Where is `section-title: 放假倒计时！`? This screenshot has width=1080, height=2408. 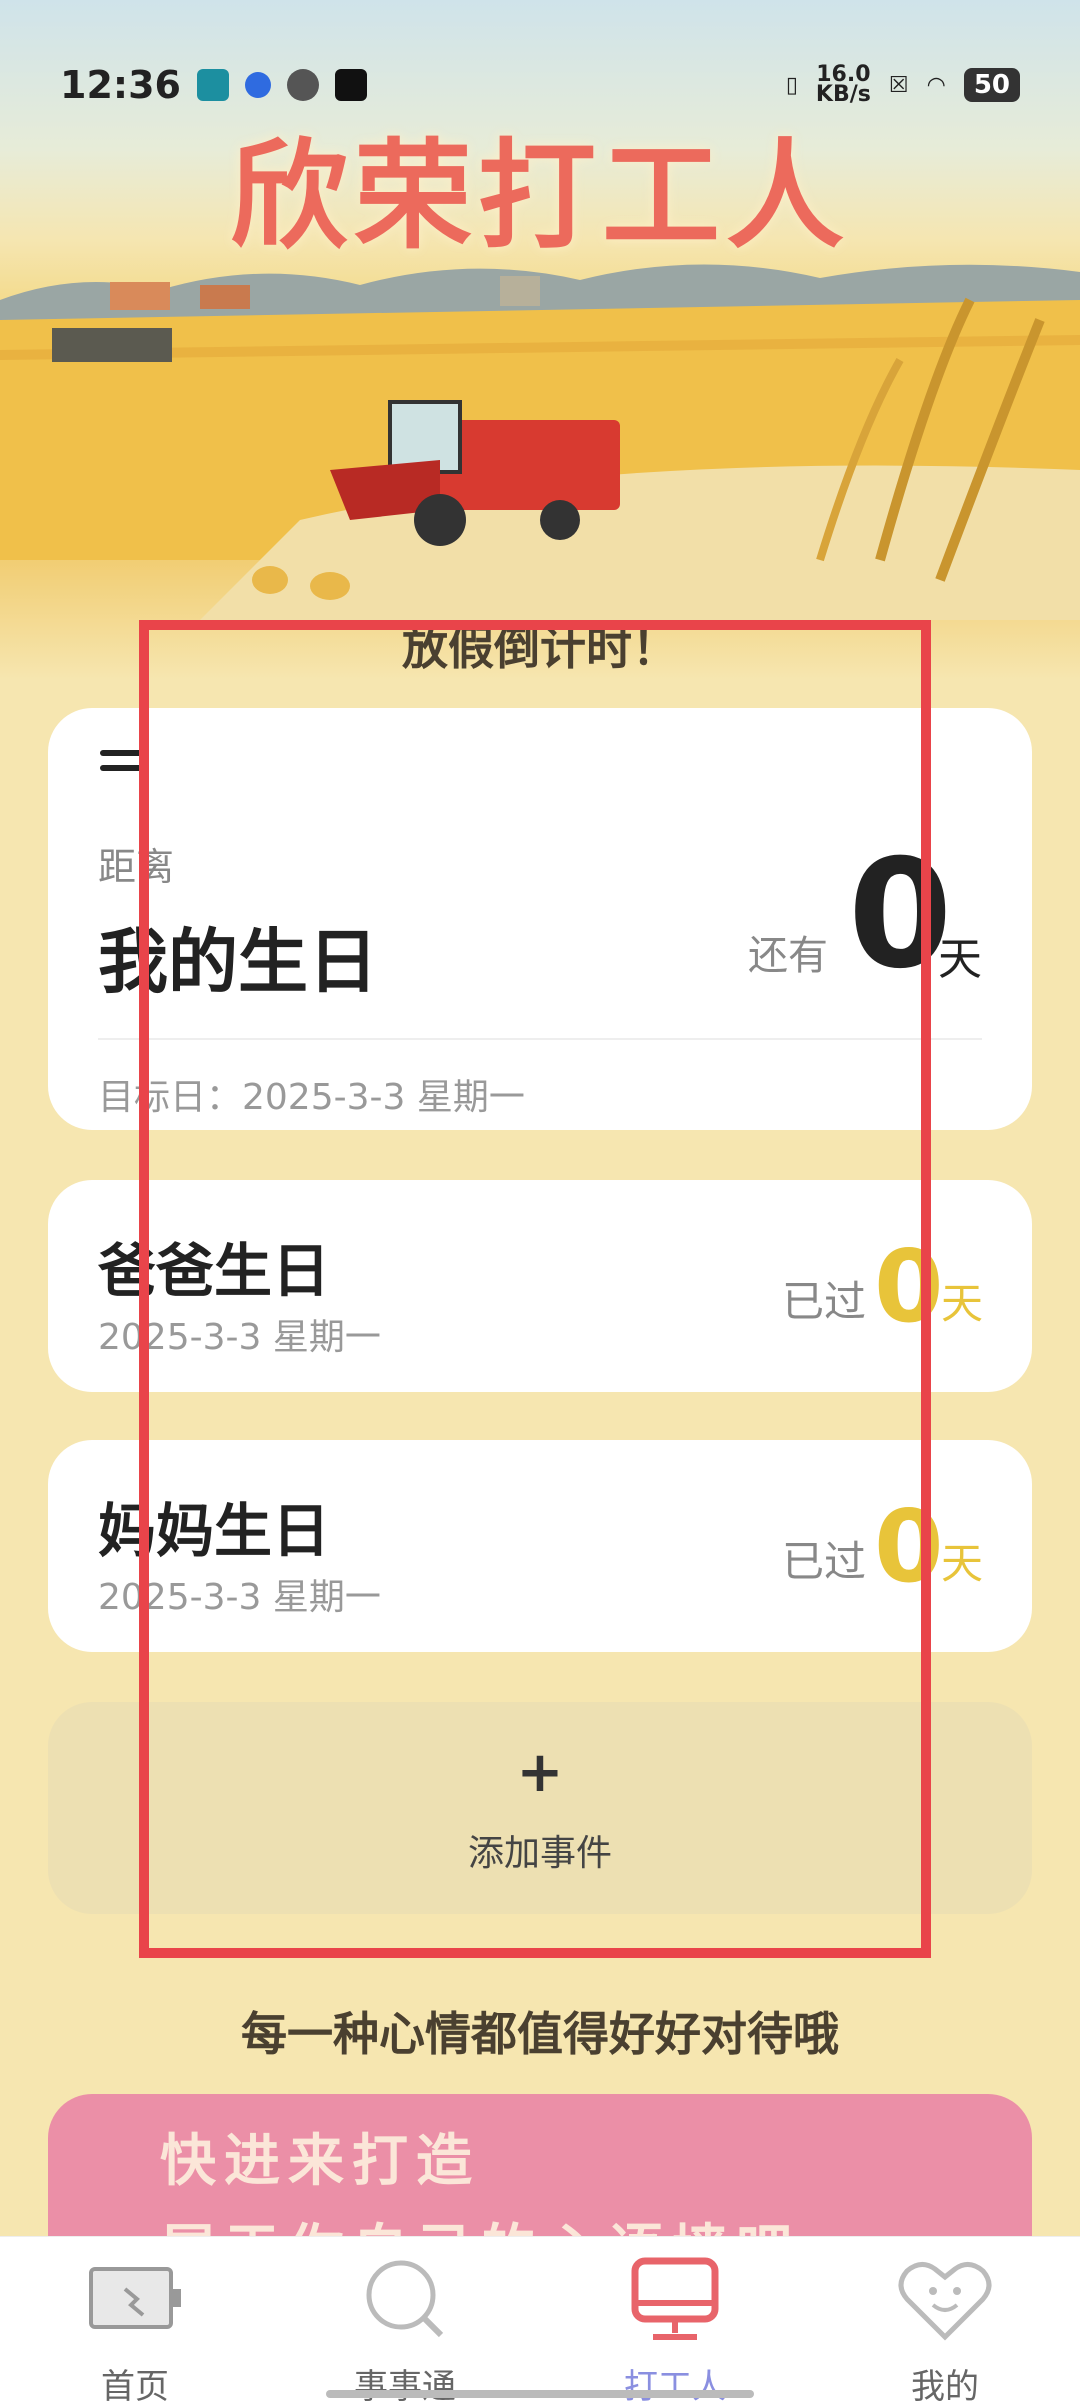 section-title: 放假倒计时！ is located at coordinates (540, 648).